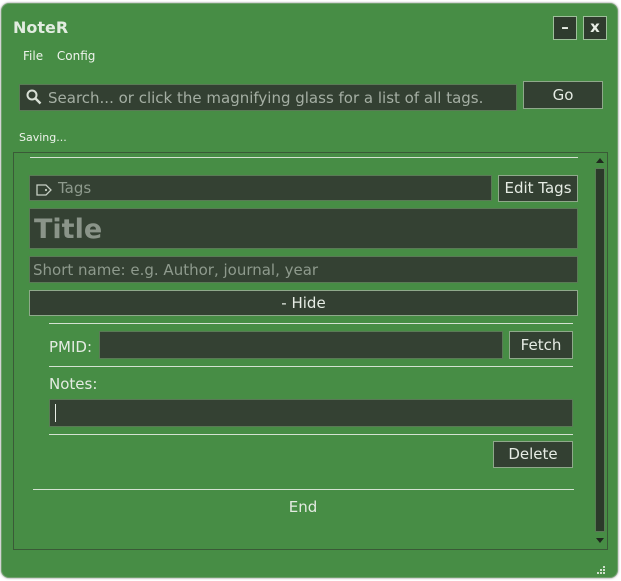 The width and height of the screenshot is (621, 581). Describe the element at coordinates (301, 345) in the screenshot. I see `pmid-input` at that location.